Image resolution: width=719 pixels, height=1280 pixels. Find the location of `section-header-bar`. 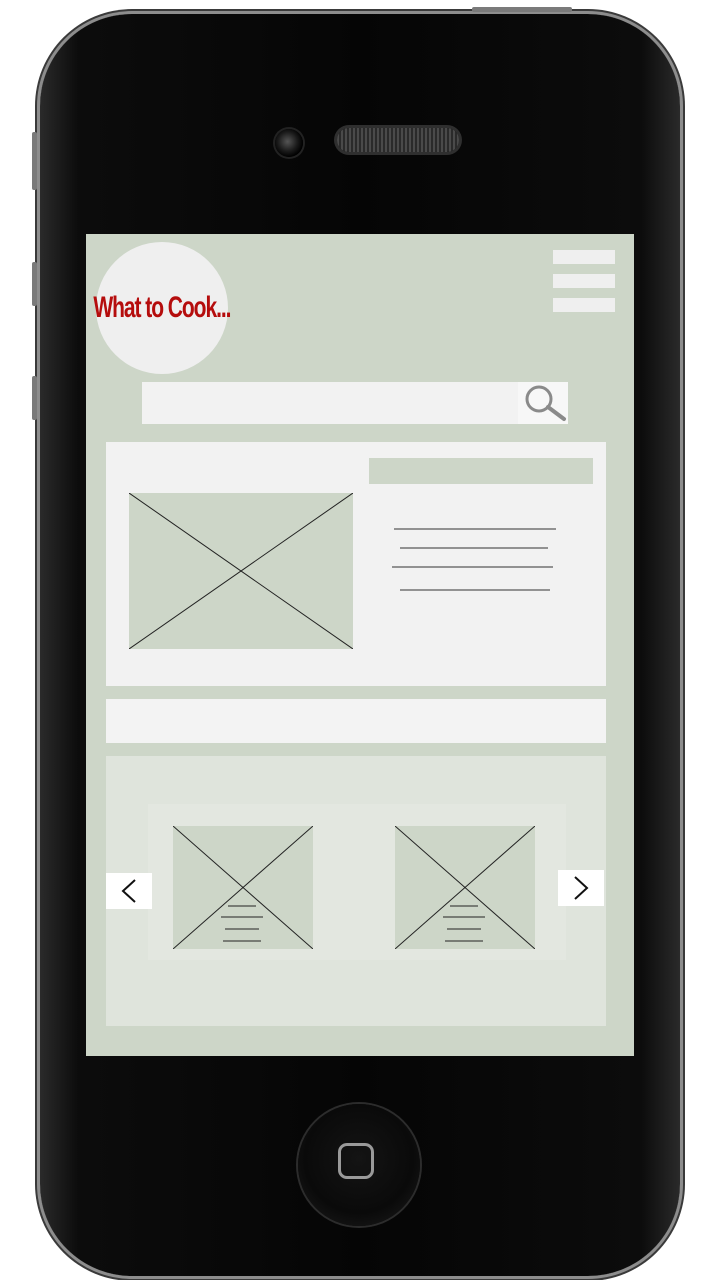

section-header-bar is located at coordinates (356, 721).